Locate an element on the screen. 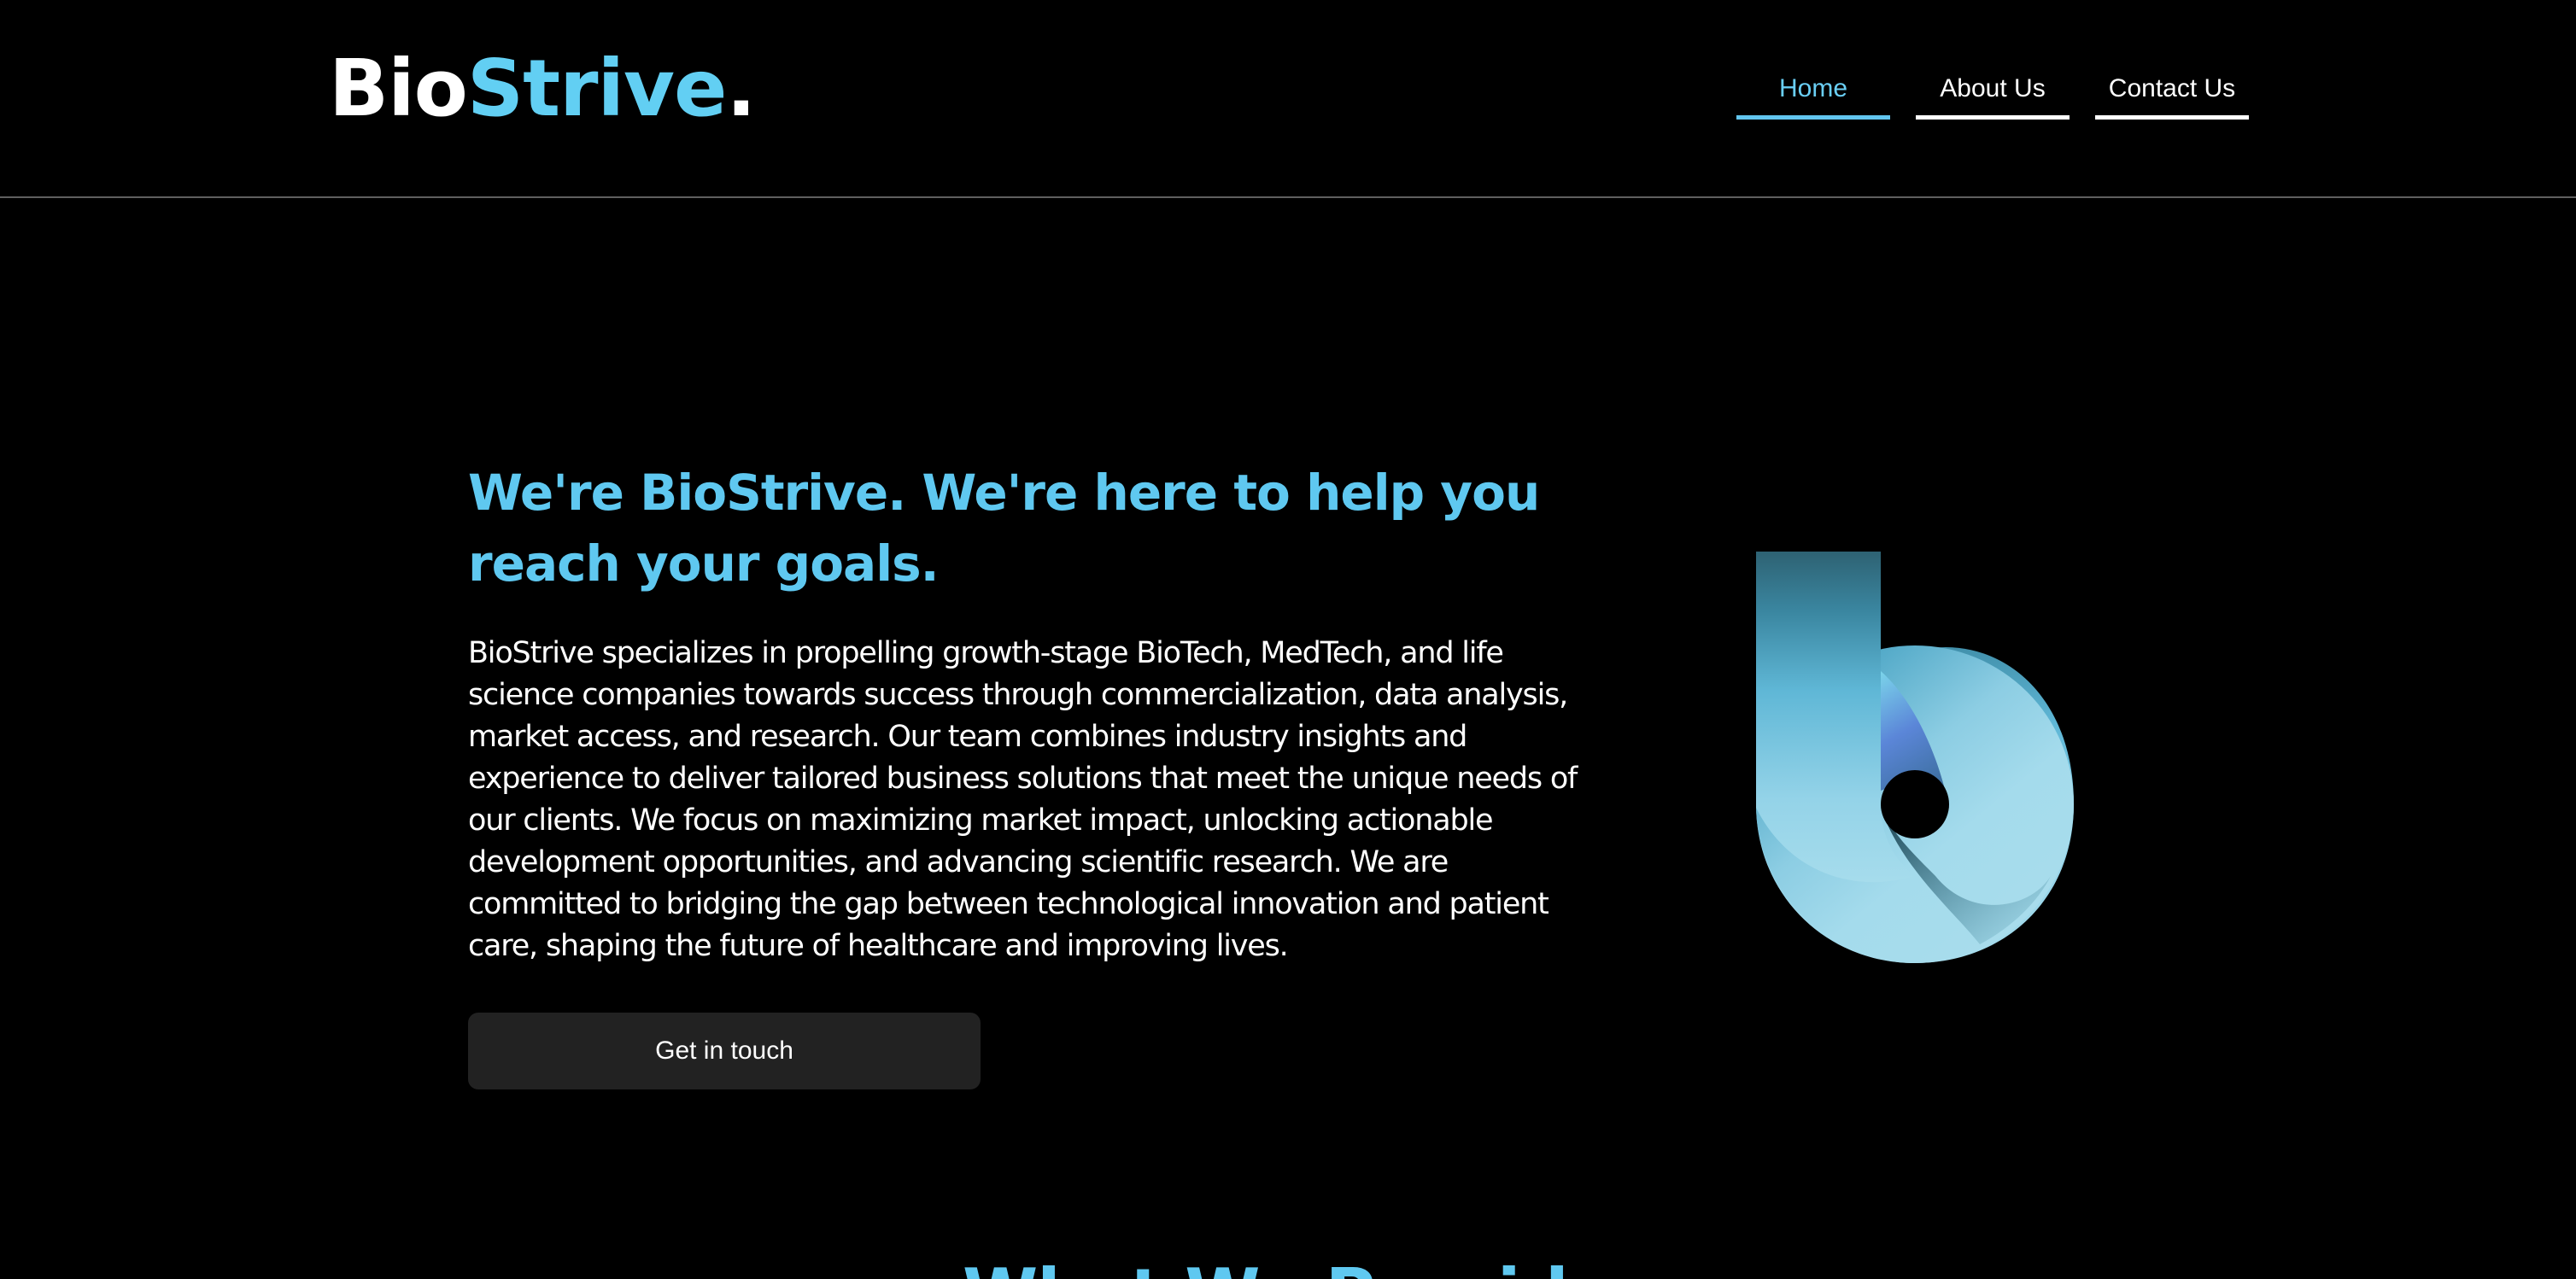 This screenshot has height=1279, width=2576. what-we-provide-heading: What We Provide is located at coordinates (1288, 1266).